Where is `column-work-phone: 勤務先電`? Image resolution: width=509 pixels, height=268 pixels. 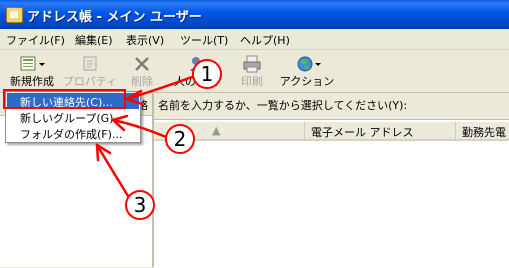 column-work-phone: 勤務先電 is located at coordinates (482, 131).